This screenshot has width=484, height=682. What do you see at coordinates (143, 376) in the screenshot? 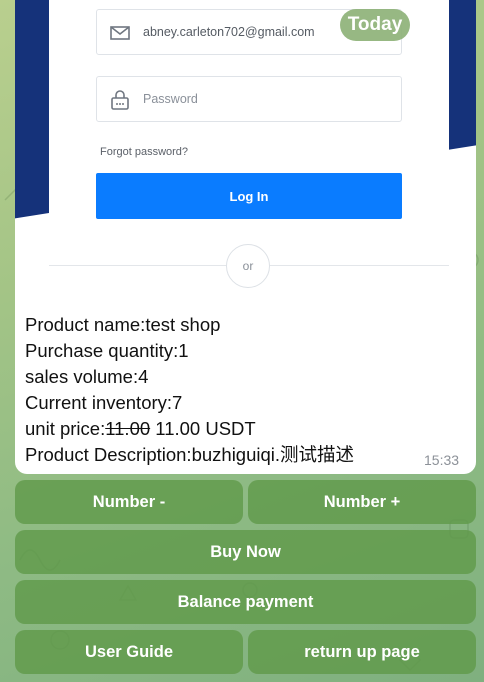
I see `sales-volume: 4` at bounding box center [143, 376].